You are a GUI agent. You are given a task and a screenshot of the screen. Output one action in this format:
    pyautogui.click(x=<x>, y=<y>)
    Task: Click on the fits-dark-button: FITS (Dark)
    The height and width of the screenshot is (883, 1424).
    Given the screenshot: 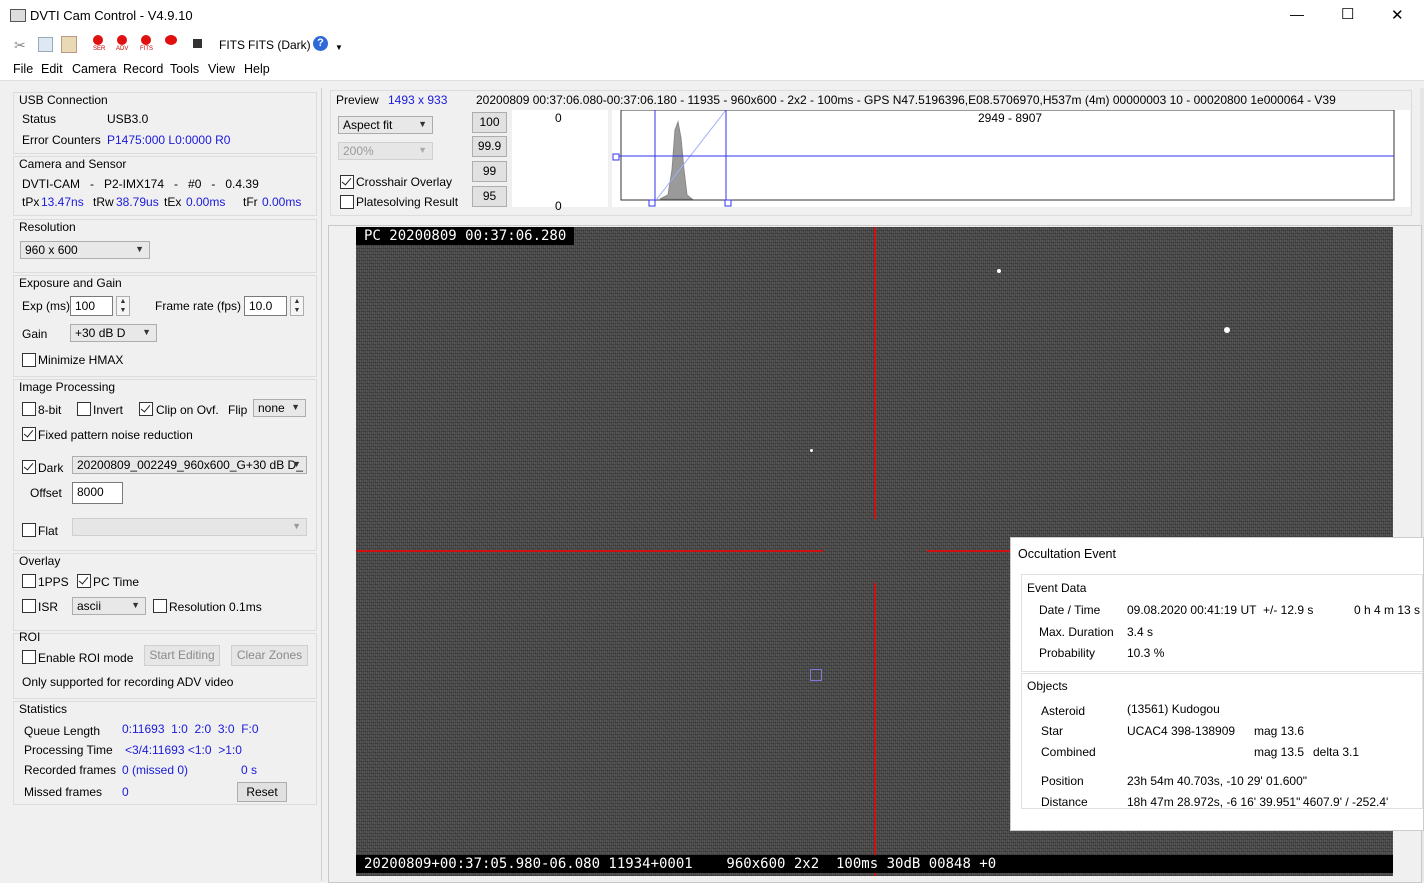 What is the action you would take?
    pyautogui.click(x=279, y=45)
    